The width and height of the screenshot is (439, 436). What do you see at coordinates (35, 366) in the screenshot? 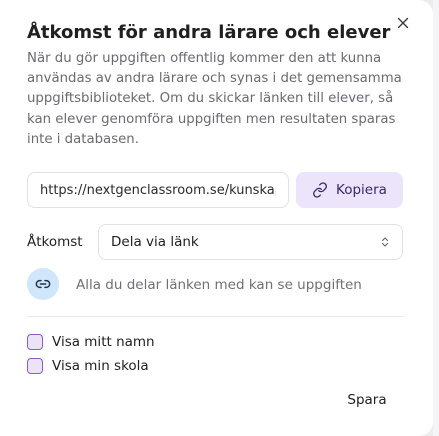
I see `show-school-checkbox` at bounding box center [35, 366].